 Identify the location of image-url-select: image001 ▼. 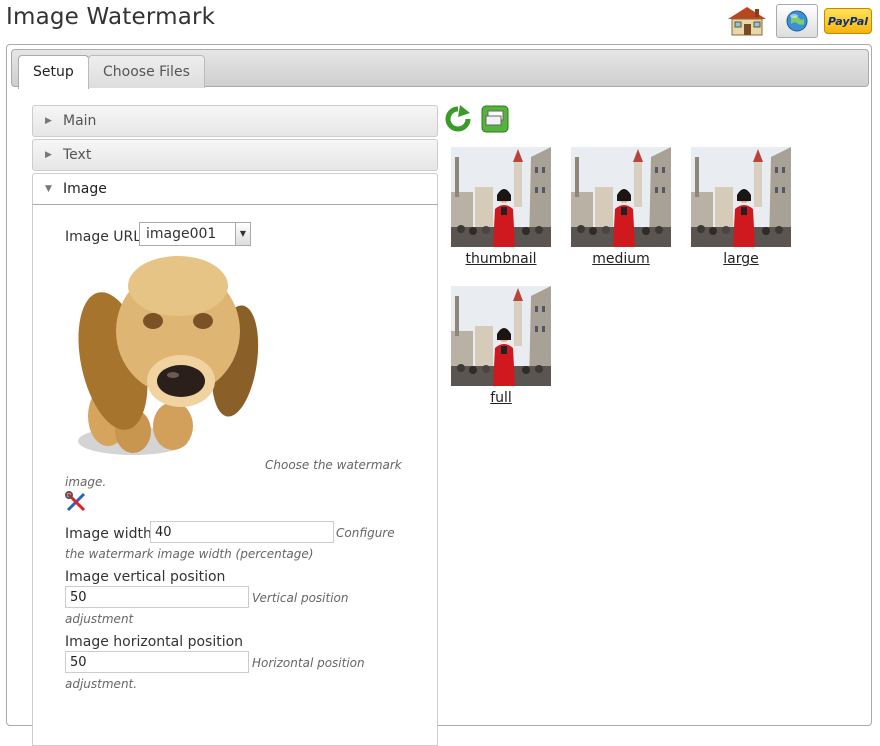
(195, 234).